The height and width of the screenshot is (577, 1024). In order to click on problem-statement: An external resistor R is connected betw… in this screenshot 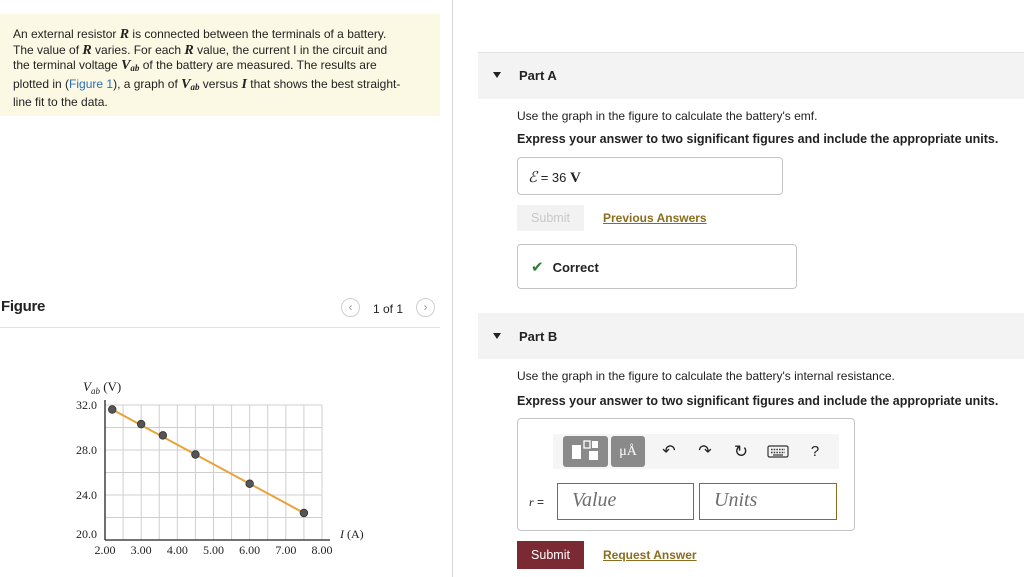, I will do `click(220, 65)`.